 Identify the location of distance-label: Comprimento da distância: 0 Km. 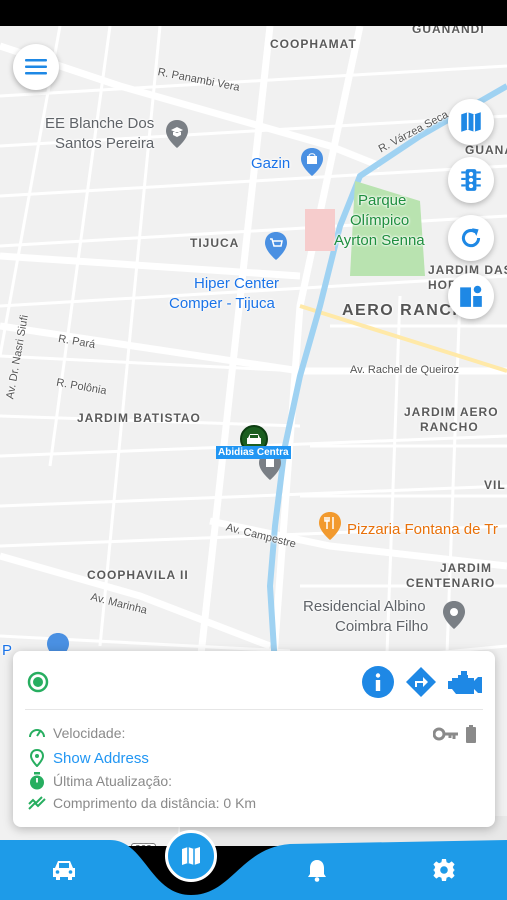
(155, 803).